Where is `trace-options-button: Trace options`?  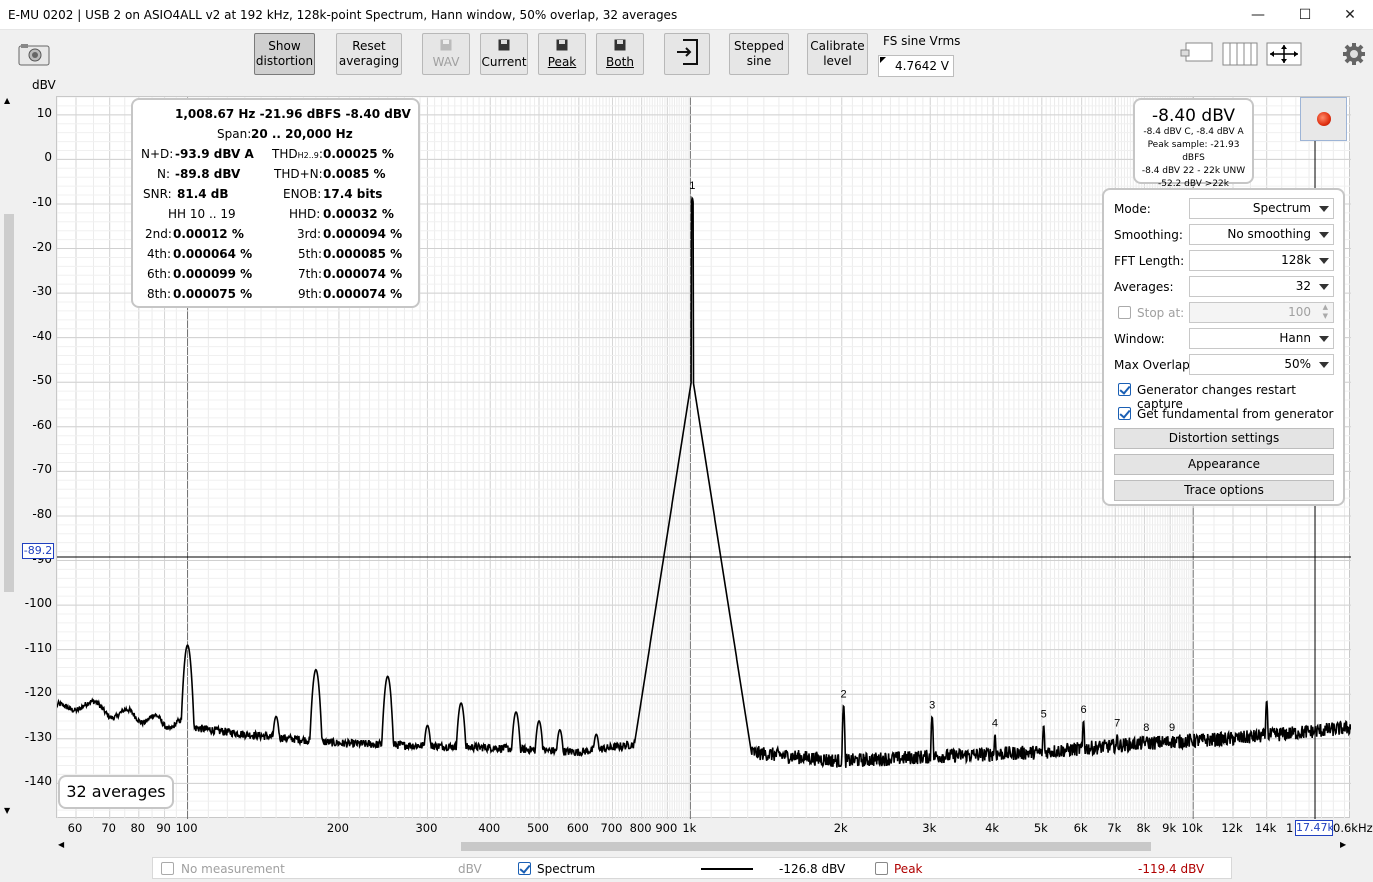 trace-options-button: Trace options is located at coordinates (1224, 490).